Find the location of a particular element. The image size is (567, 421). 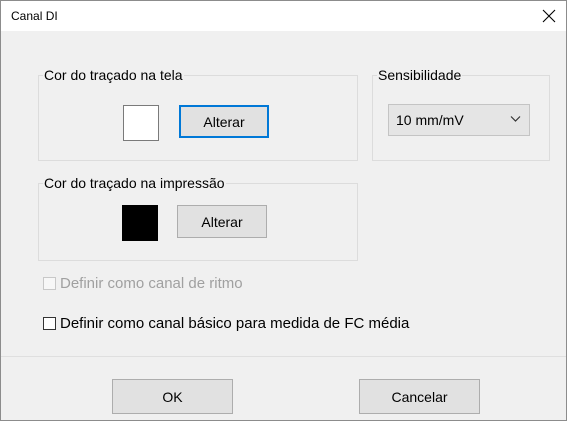

chevron-down-icon is located at coordinates (515, 119).